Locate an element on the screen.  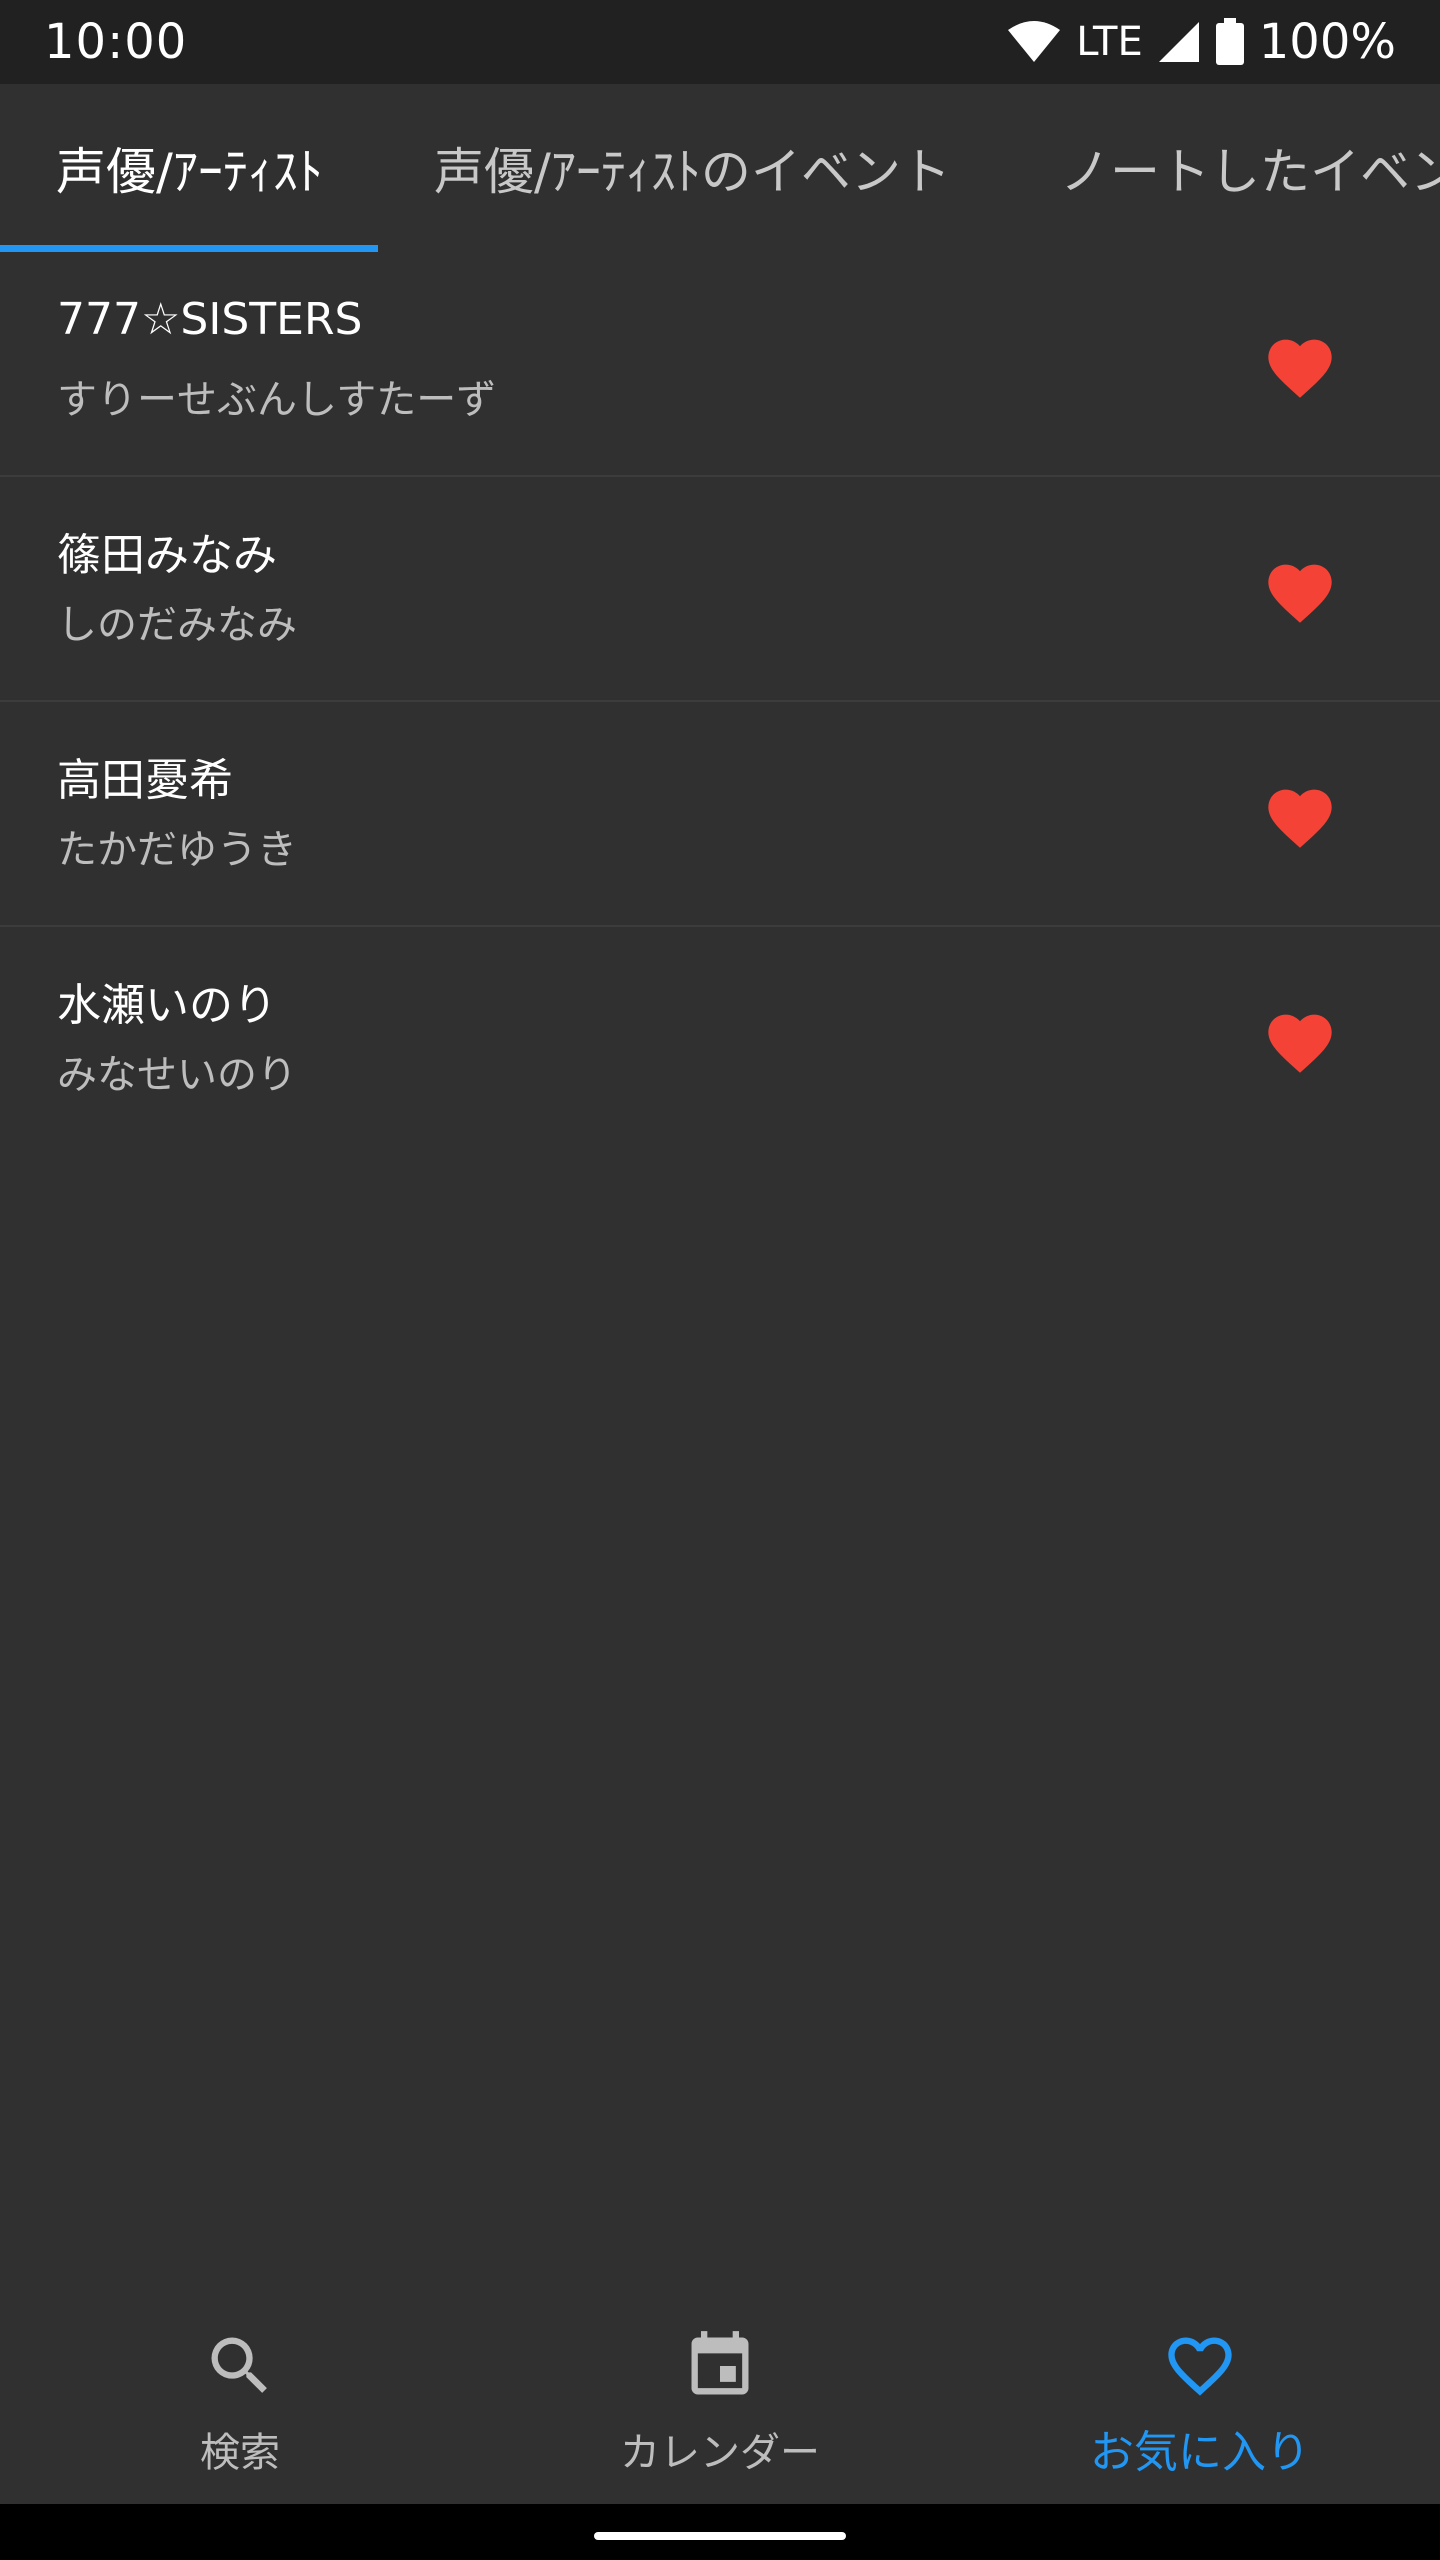
tab-indicator is located at coordinates (189, 248).